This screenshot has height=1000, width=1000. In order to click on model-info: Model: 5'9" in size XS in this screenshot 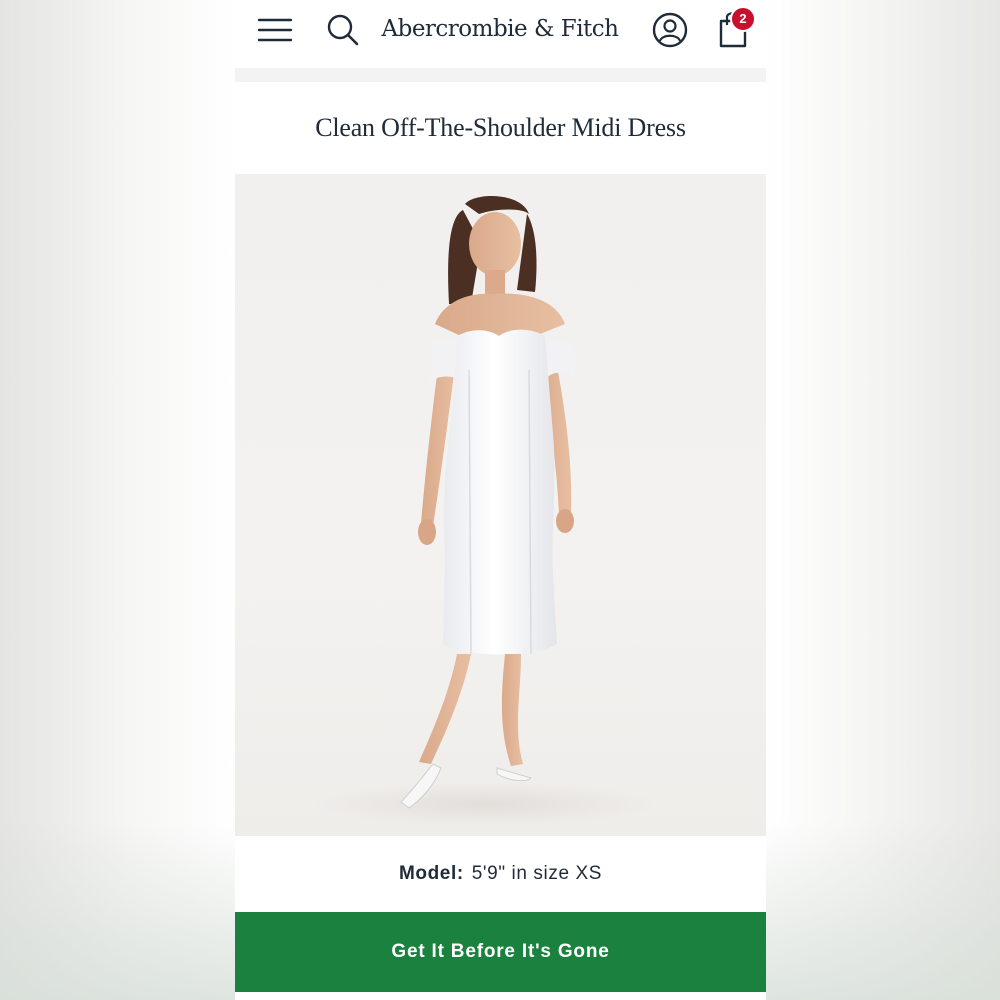, I will do `click(500, 874)`.